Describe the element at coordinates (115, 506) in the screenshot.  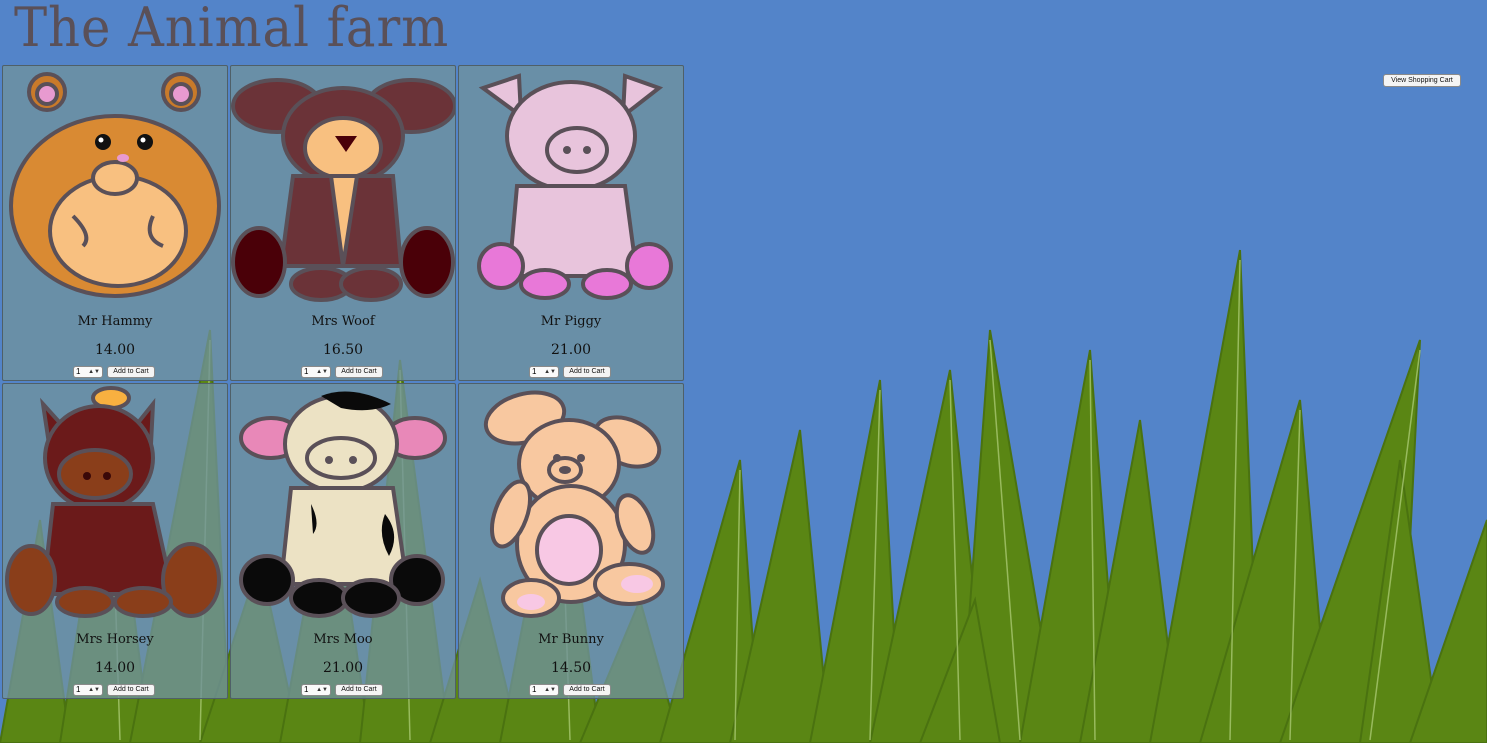
I see `horse-icon` at that location.